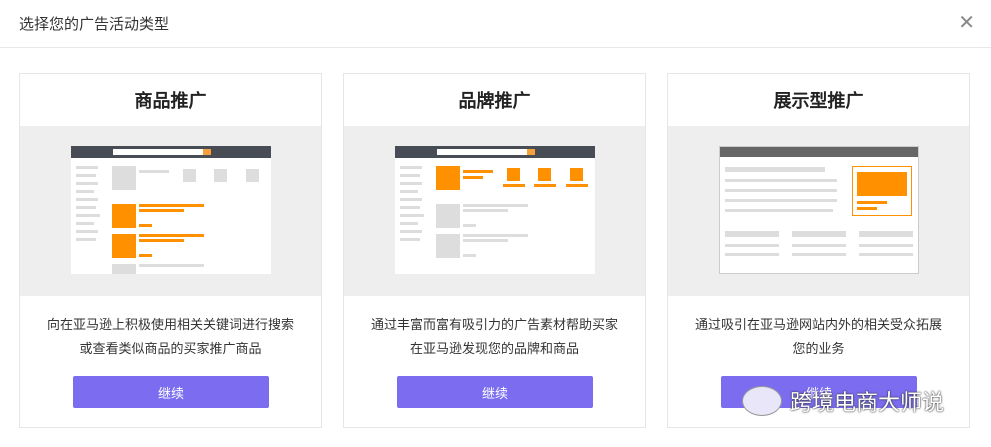 The height and width of the screenshot is (447, 991). Describe the element at coordinates (170, 211) in the screenshot. I see `sponsored-products-illustration` at that location.